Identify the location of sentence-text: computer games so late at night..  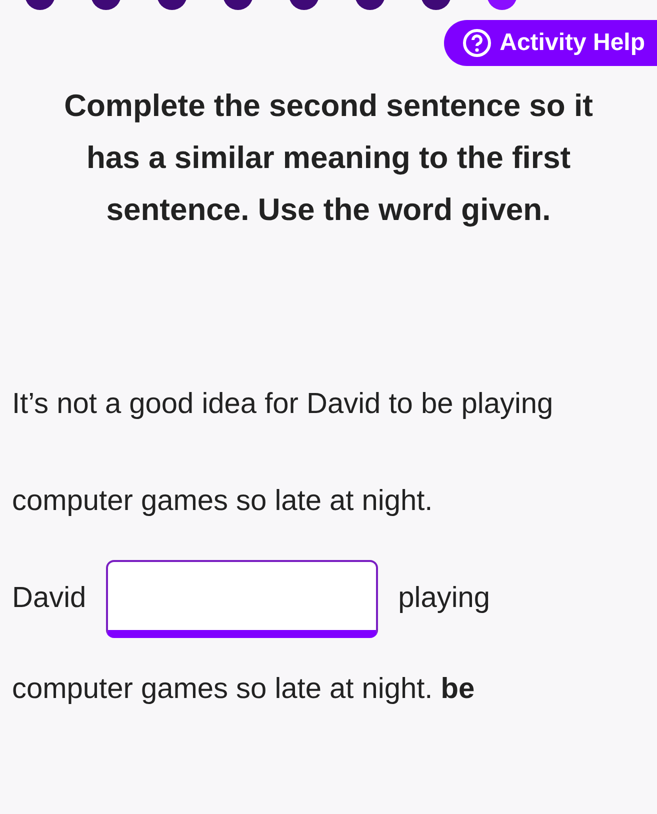
(222, 689).